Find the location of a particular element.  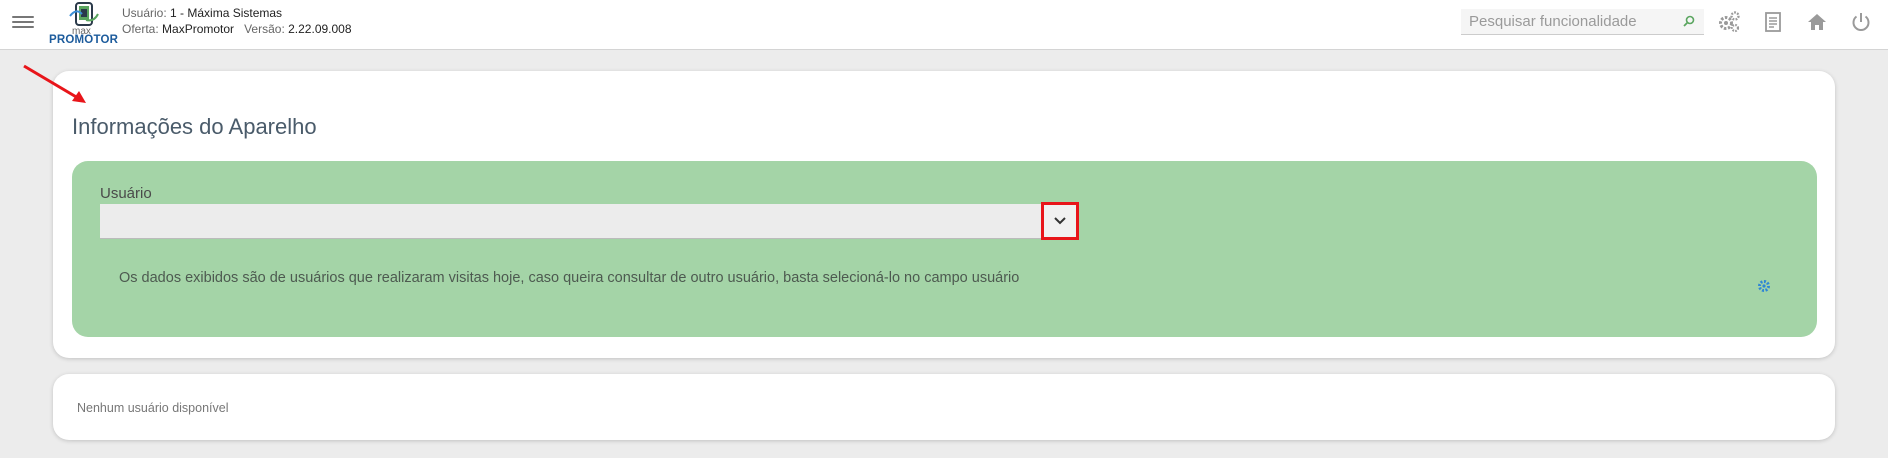

offer-label: Oferta: is located at coordinates (140, 29).